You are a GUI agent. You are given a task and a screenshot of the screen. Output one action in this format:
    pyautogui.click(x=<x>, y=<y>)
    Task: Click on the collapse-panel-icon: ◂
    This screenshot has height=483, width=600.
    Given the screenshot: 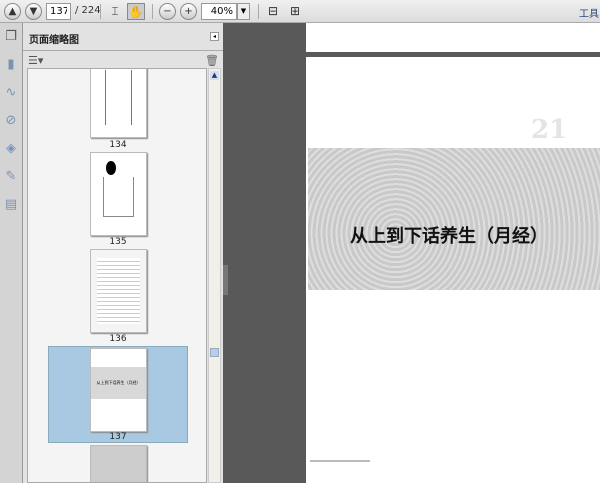 What is the action you would take?
    pyautogui.click(x=214, y=36)
    